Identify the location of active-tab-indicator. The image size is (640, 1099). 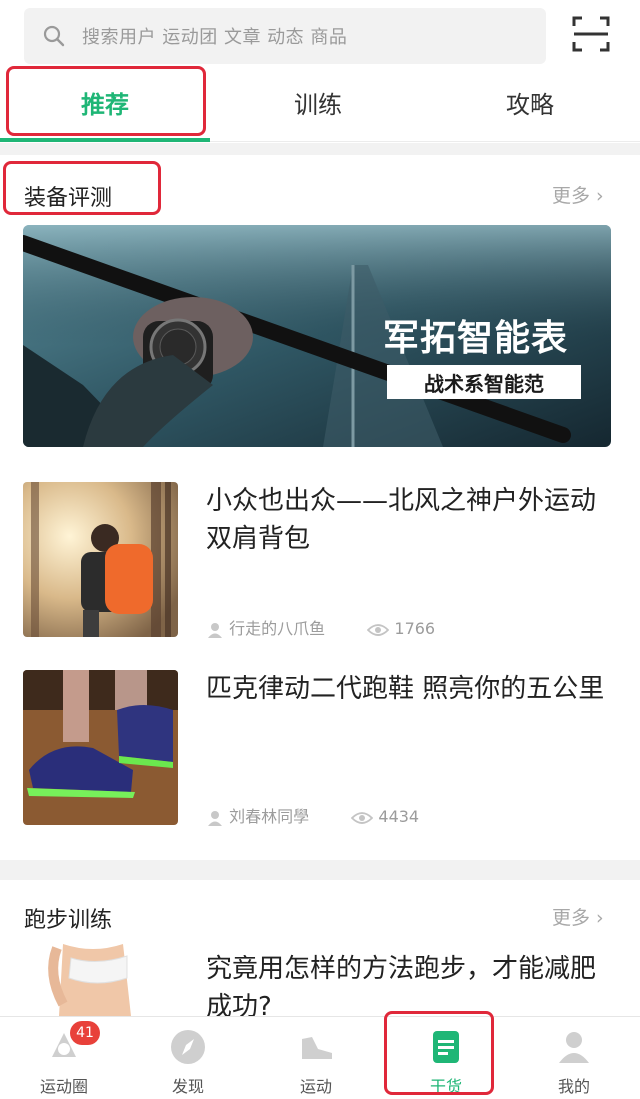
(105, 140).